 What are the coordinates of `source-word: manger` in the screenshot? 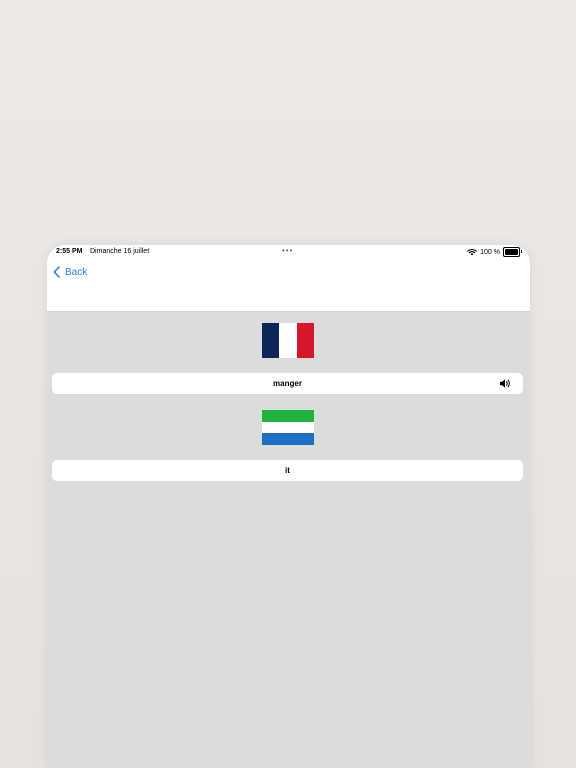 It's located at (287, 383).